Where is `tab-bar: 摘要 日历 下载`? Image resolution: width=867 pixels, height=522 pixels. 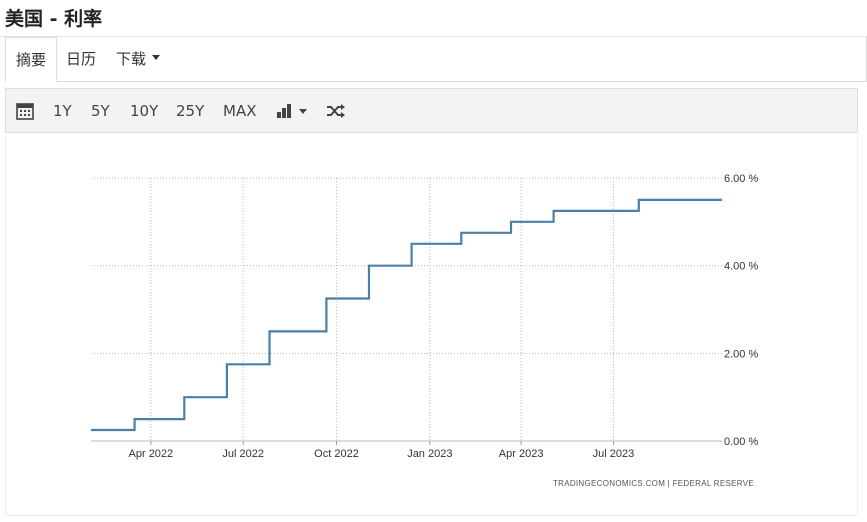 tab-bar: 摘要 日历 下载 is located at coordinates (436, 59).